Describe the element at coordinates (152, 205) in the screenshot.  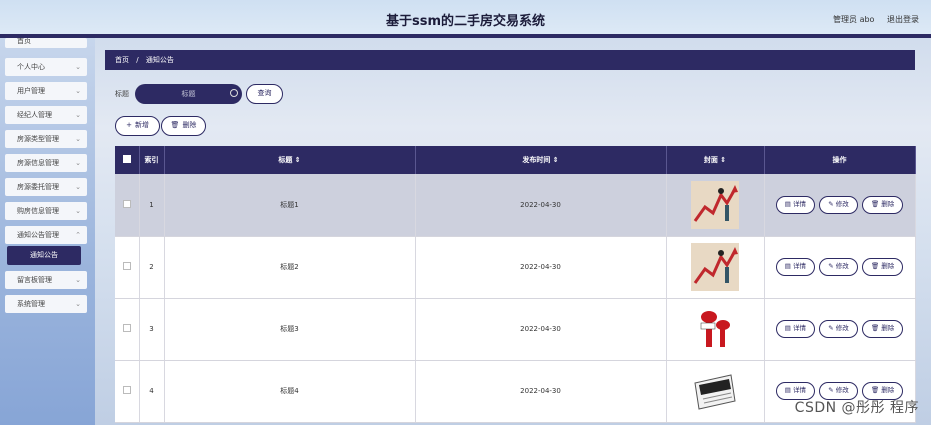
I see `row-index: 1` at that location.